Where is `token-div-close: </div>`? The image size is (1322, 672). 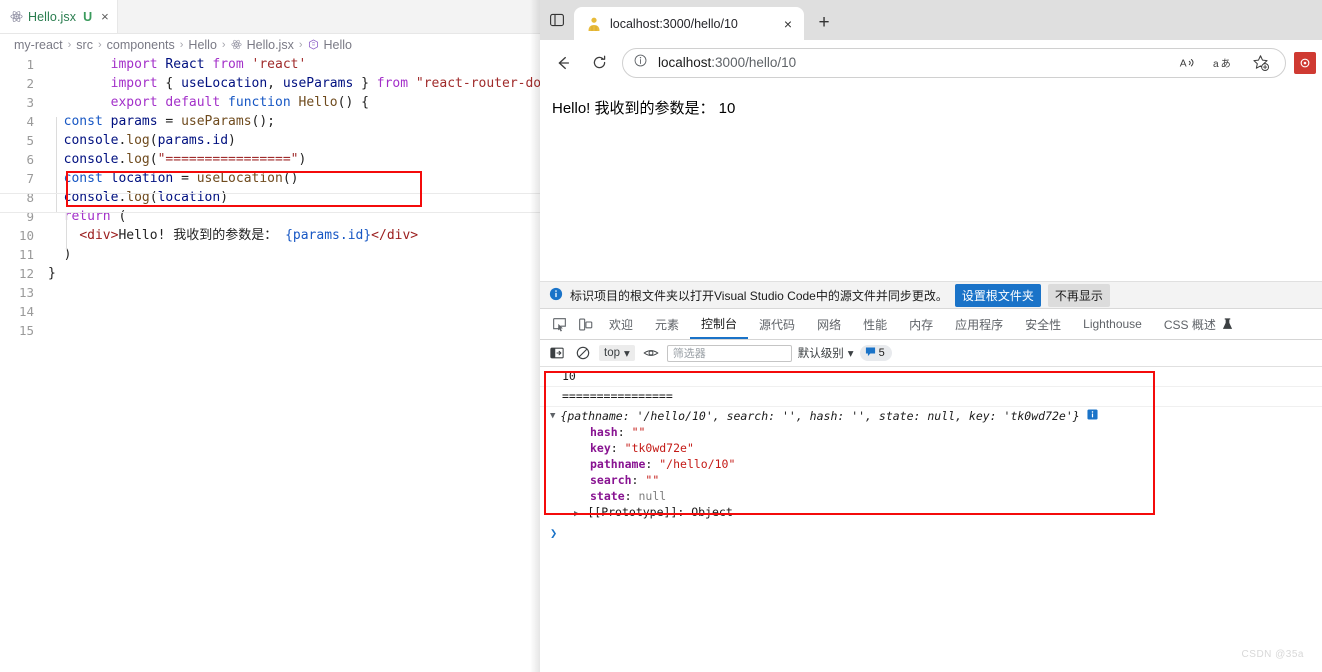 token-div-close: </div> is located at coordinates (395, 235).